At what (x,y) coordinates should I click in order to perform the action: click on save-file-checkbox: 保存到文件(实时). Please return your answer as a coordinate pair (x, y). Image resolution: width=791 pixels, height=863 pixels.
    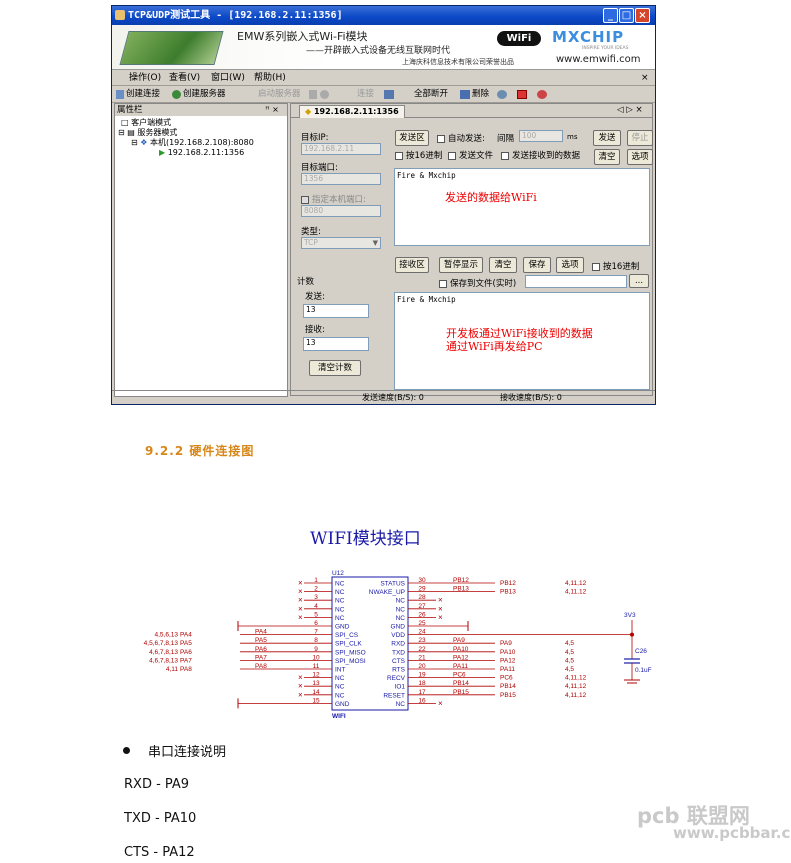
    Looking at the image, I should click on (477, 283).